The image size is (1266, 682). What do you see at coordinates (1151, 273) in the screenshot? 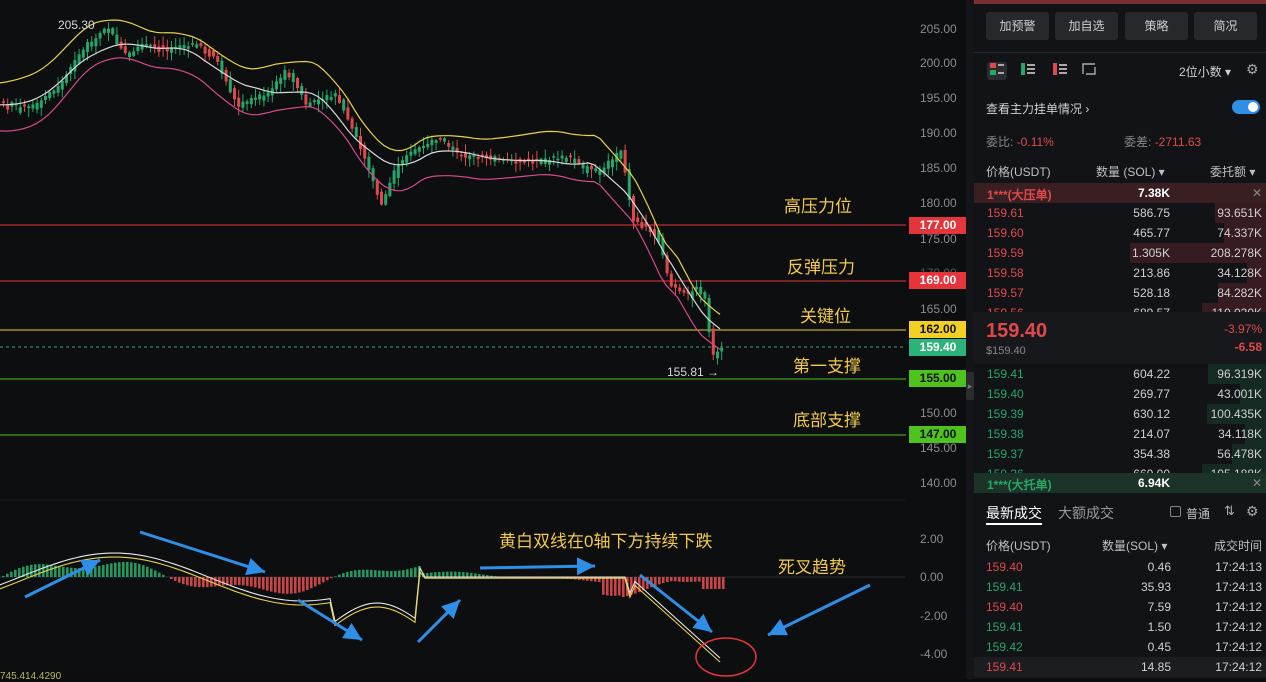
I see `ask-qty: 213.86` at bounding box center [1151, 273].